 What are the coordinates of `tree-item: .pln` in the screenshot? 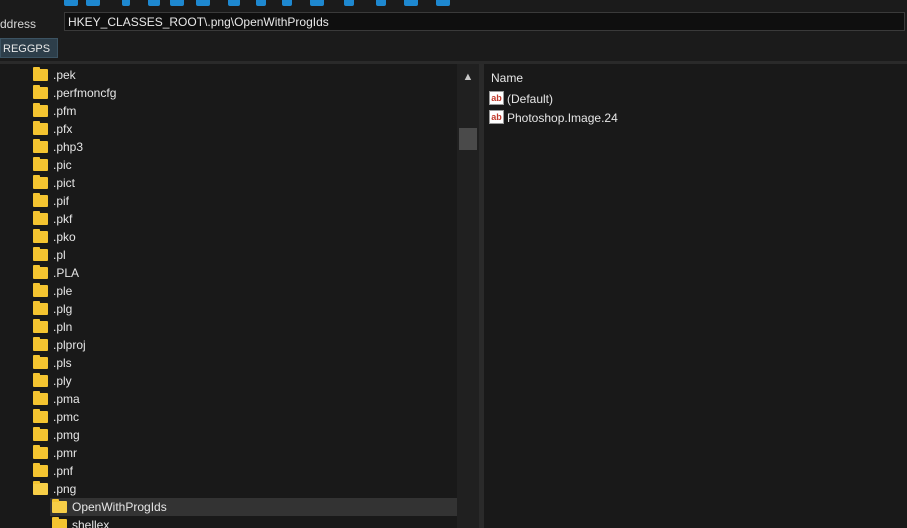 It's located at (228, 327).